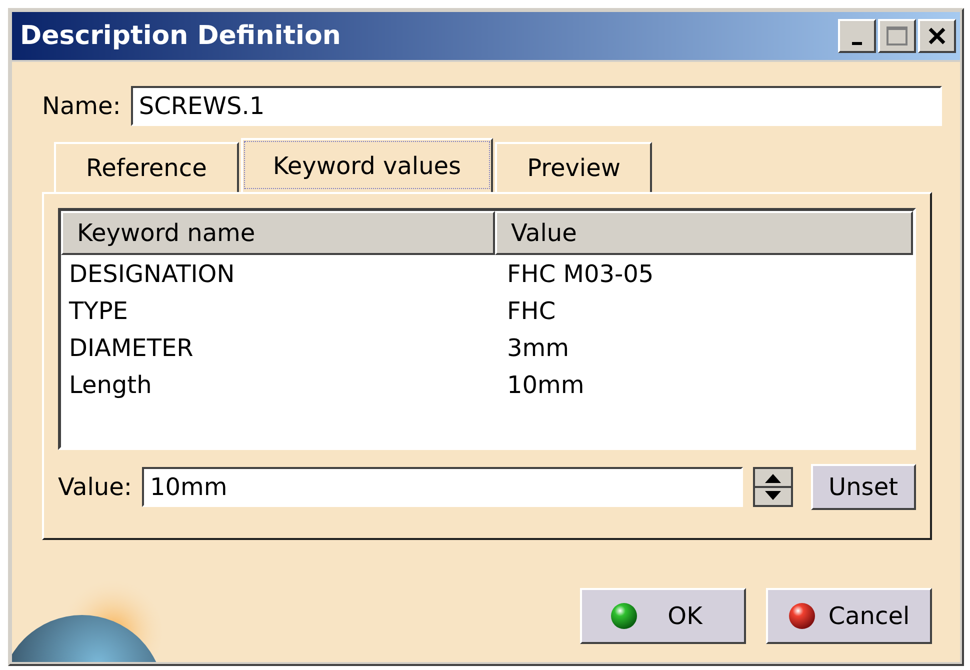  I want to click on window-title: Description Definition, so click(180, 36).